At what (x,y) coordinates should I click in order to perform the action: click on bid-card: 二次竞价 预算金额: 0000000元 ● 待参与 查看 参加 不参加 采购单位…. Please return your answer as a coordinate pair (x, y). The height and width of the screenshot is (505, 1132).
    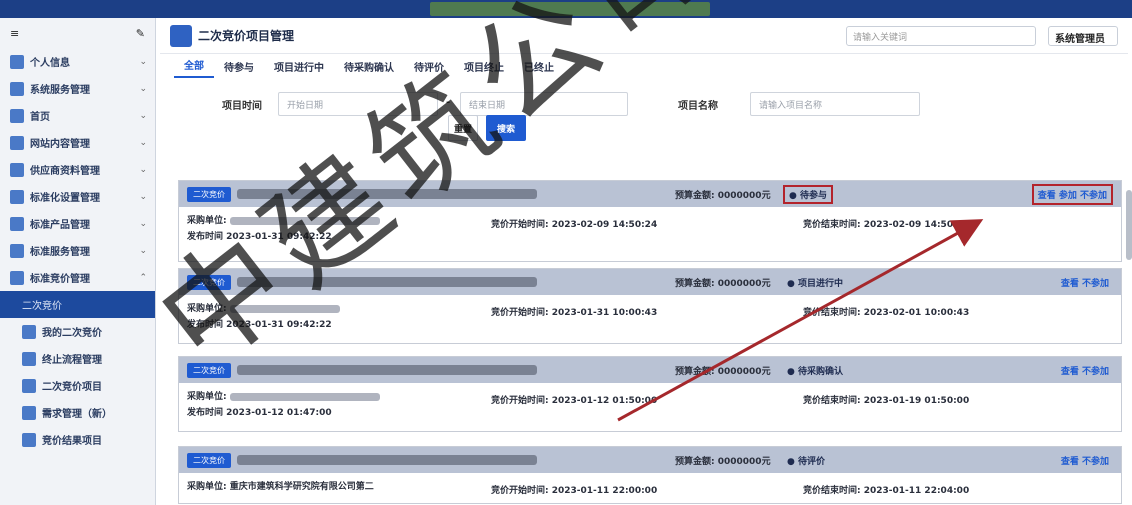
    Looking at the image, I should click on (650, 221).